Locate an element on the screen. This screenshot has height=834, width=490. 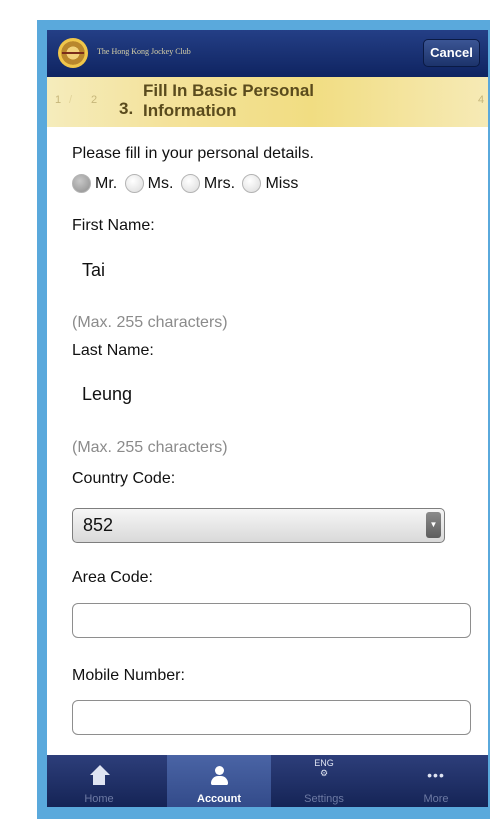
country-code-value: 852 is located at coordinates (98, 525).